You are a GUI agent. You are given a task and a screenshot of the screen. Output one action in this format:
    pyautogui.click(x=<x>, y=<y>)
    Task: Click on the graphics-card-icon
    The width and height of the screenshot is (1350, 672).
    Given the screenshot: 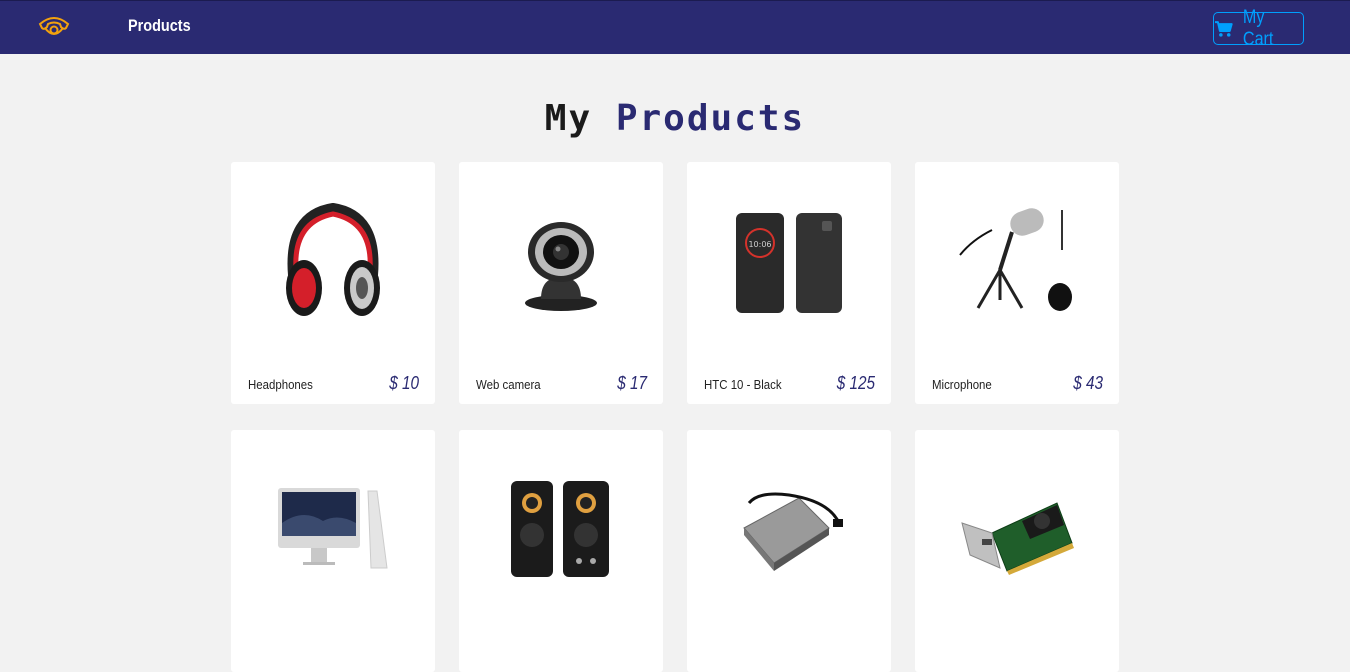 What is the action you would take?
    pyautogui.click(x=1017, y=530)
    